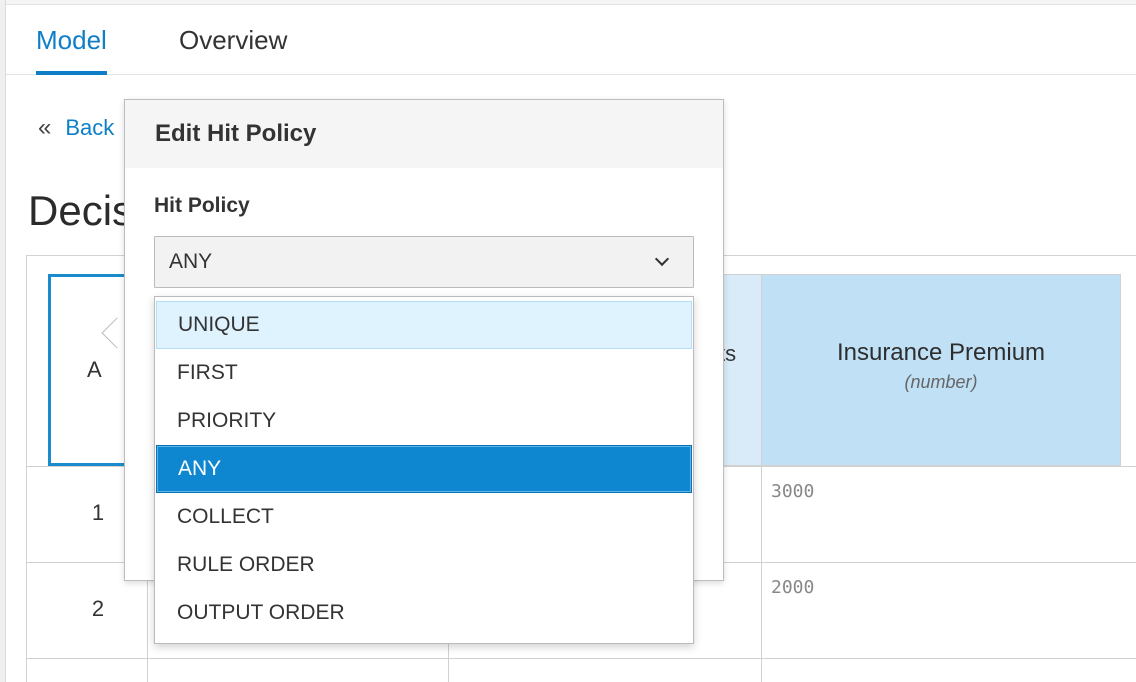 This screenshot has height=682, width=1136. Describe the element at coordinates (45, 127) in the screenshot. I see `double-chevron-left-icon: «` at that location.